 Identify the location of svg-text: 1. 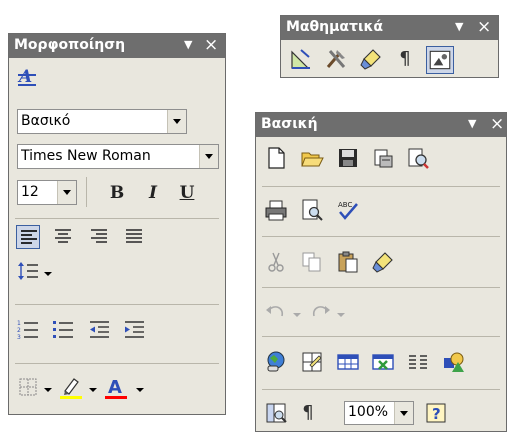
(19, 323).